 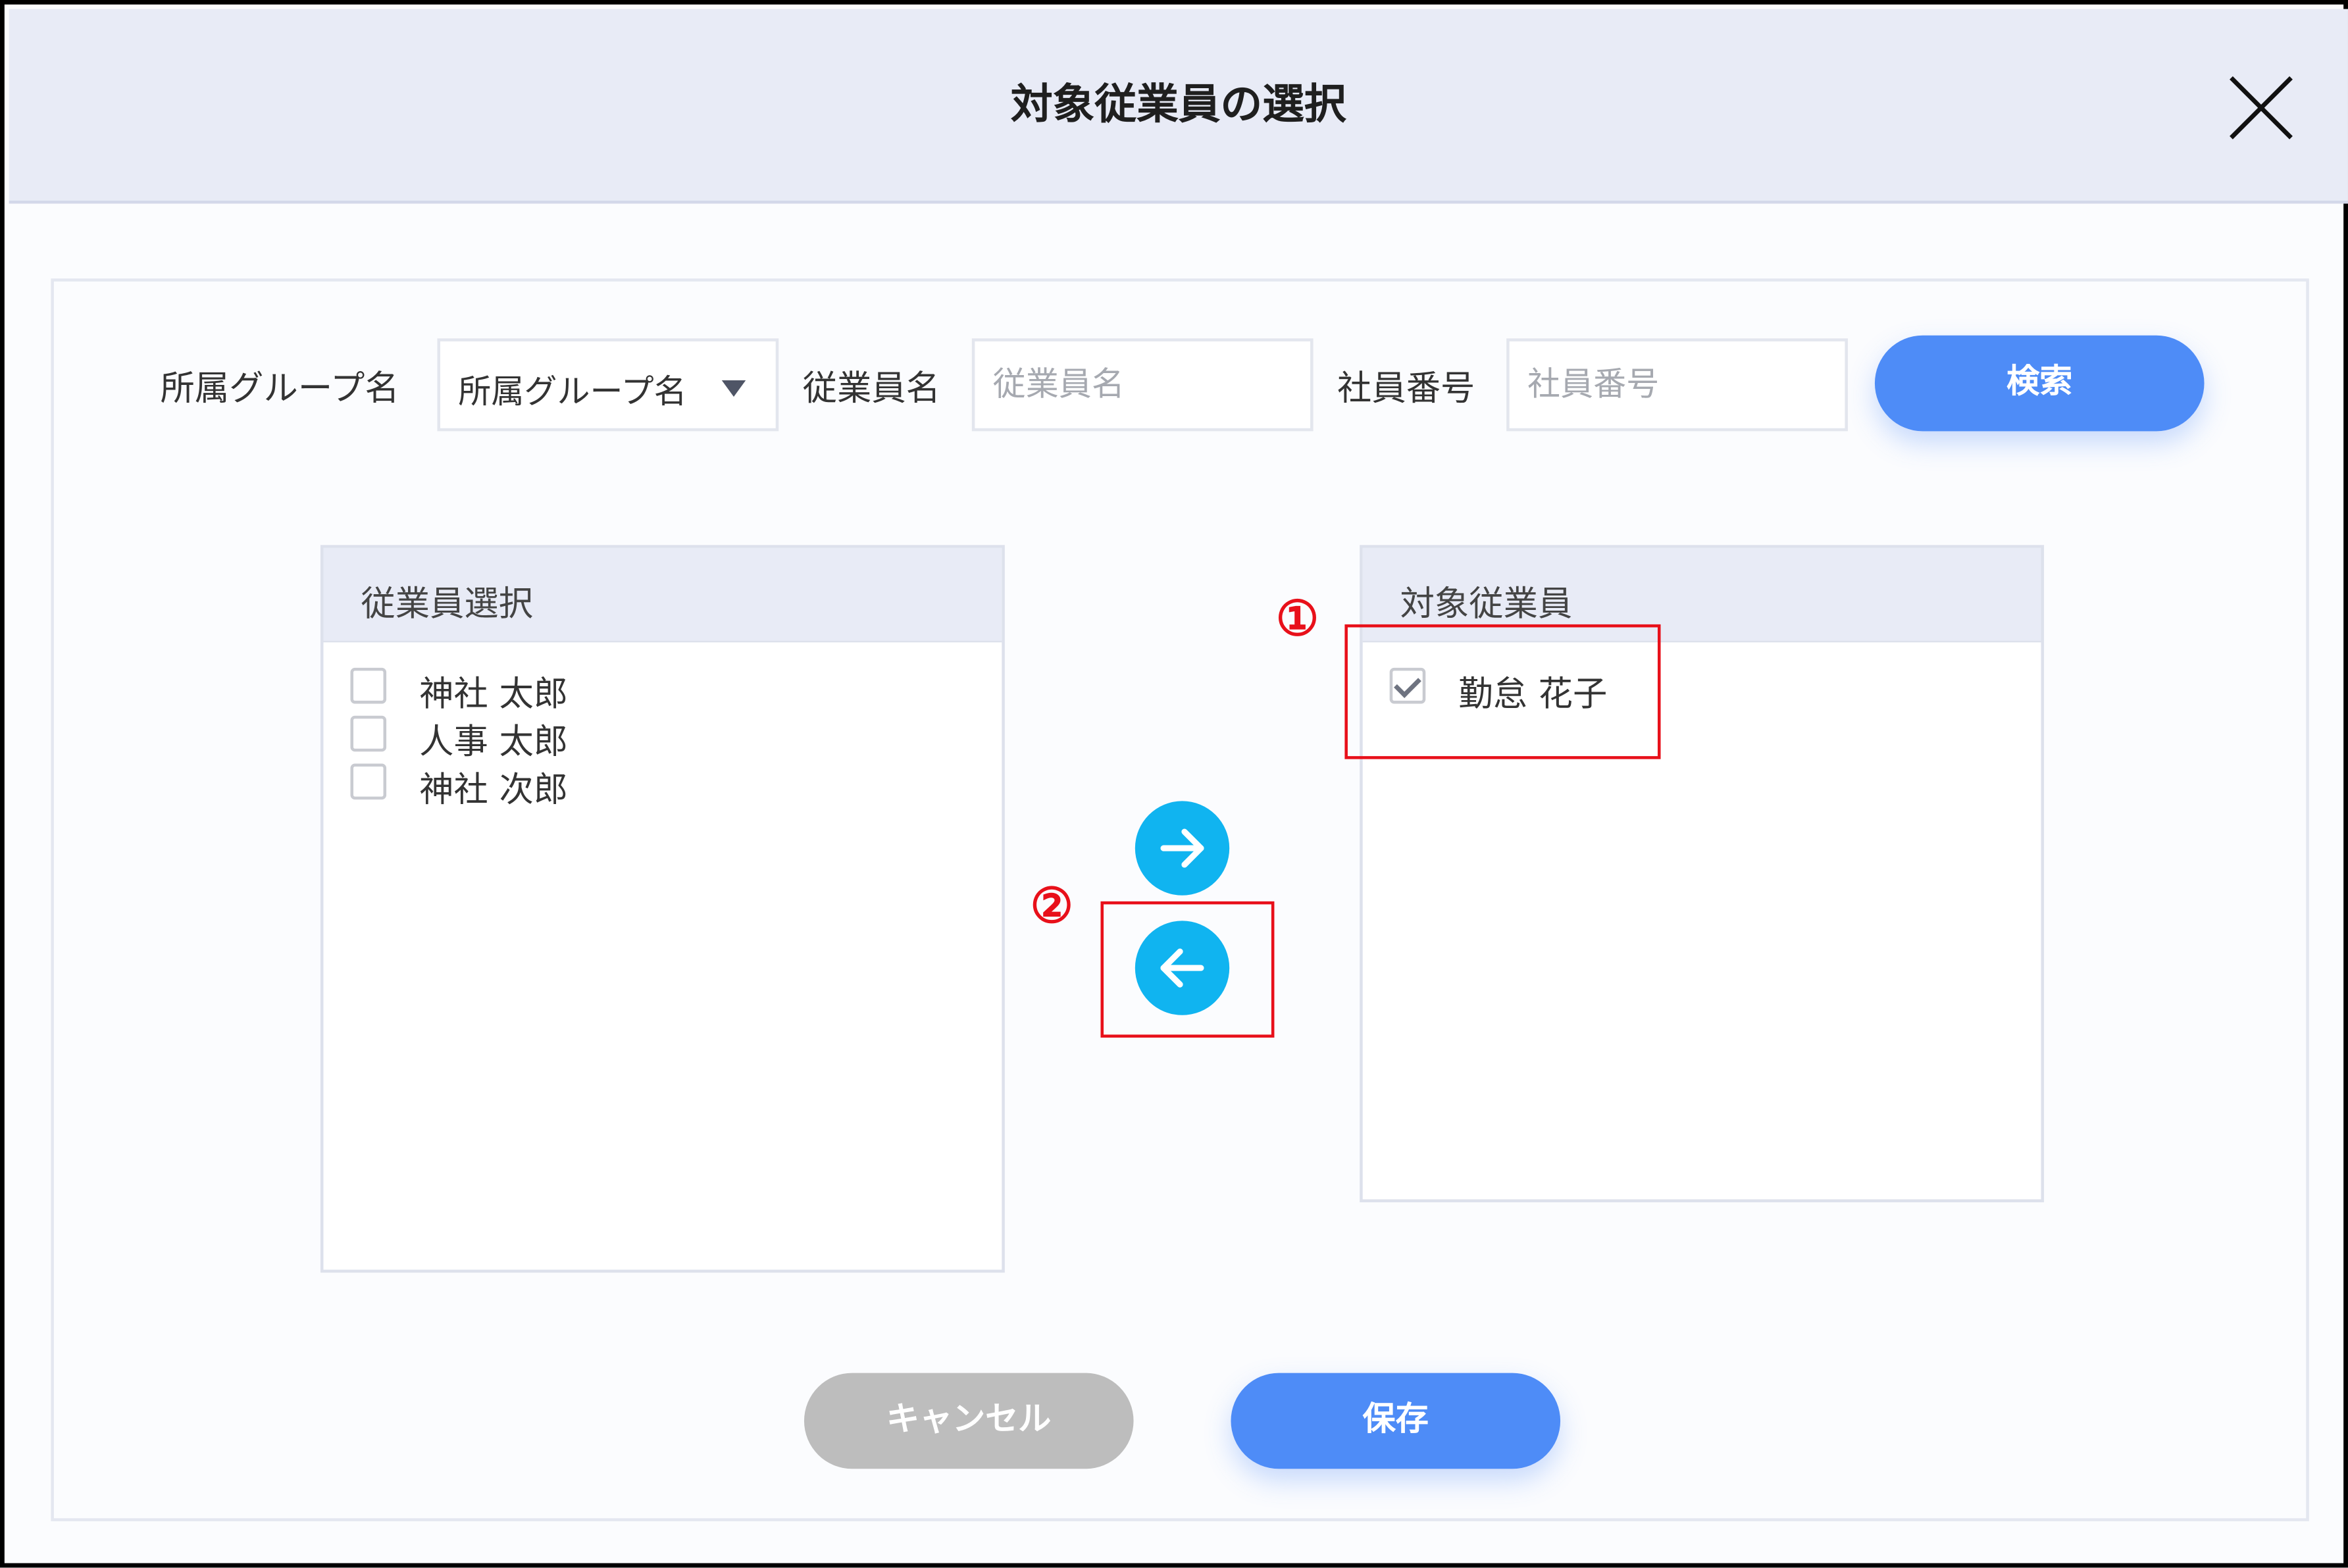 I want to click on group-select: 所属グループ名, so click(x=608, y=385).